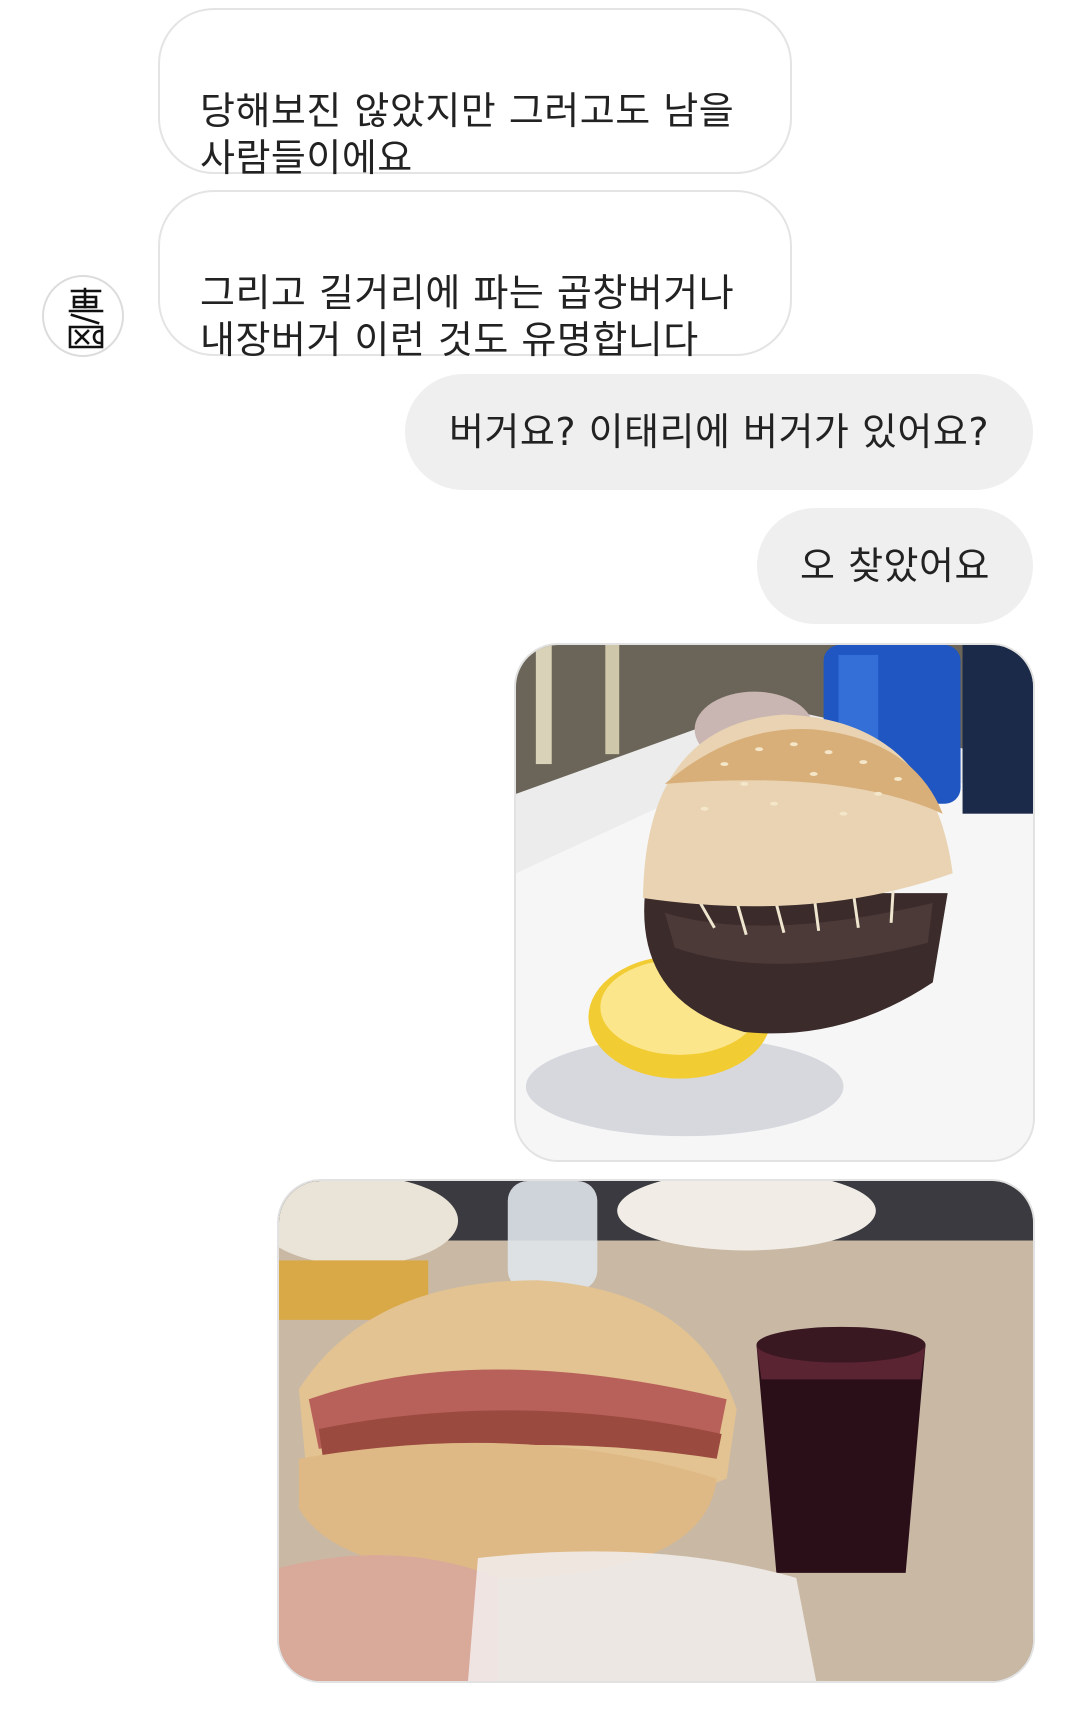  I want to click on message-text: 당해보진 않았지만 그러고도 남을 사람들이에요, so click(467, 134).